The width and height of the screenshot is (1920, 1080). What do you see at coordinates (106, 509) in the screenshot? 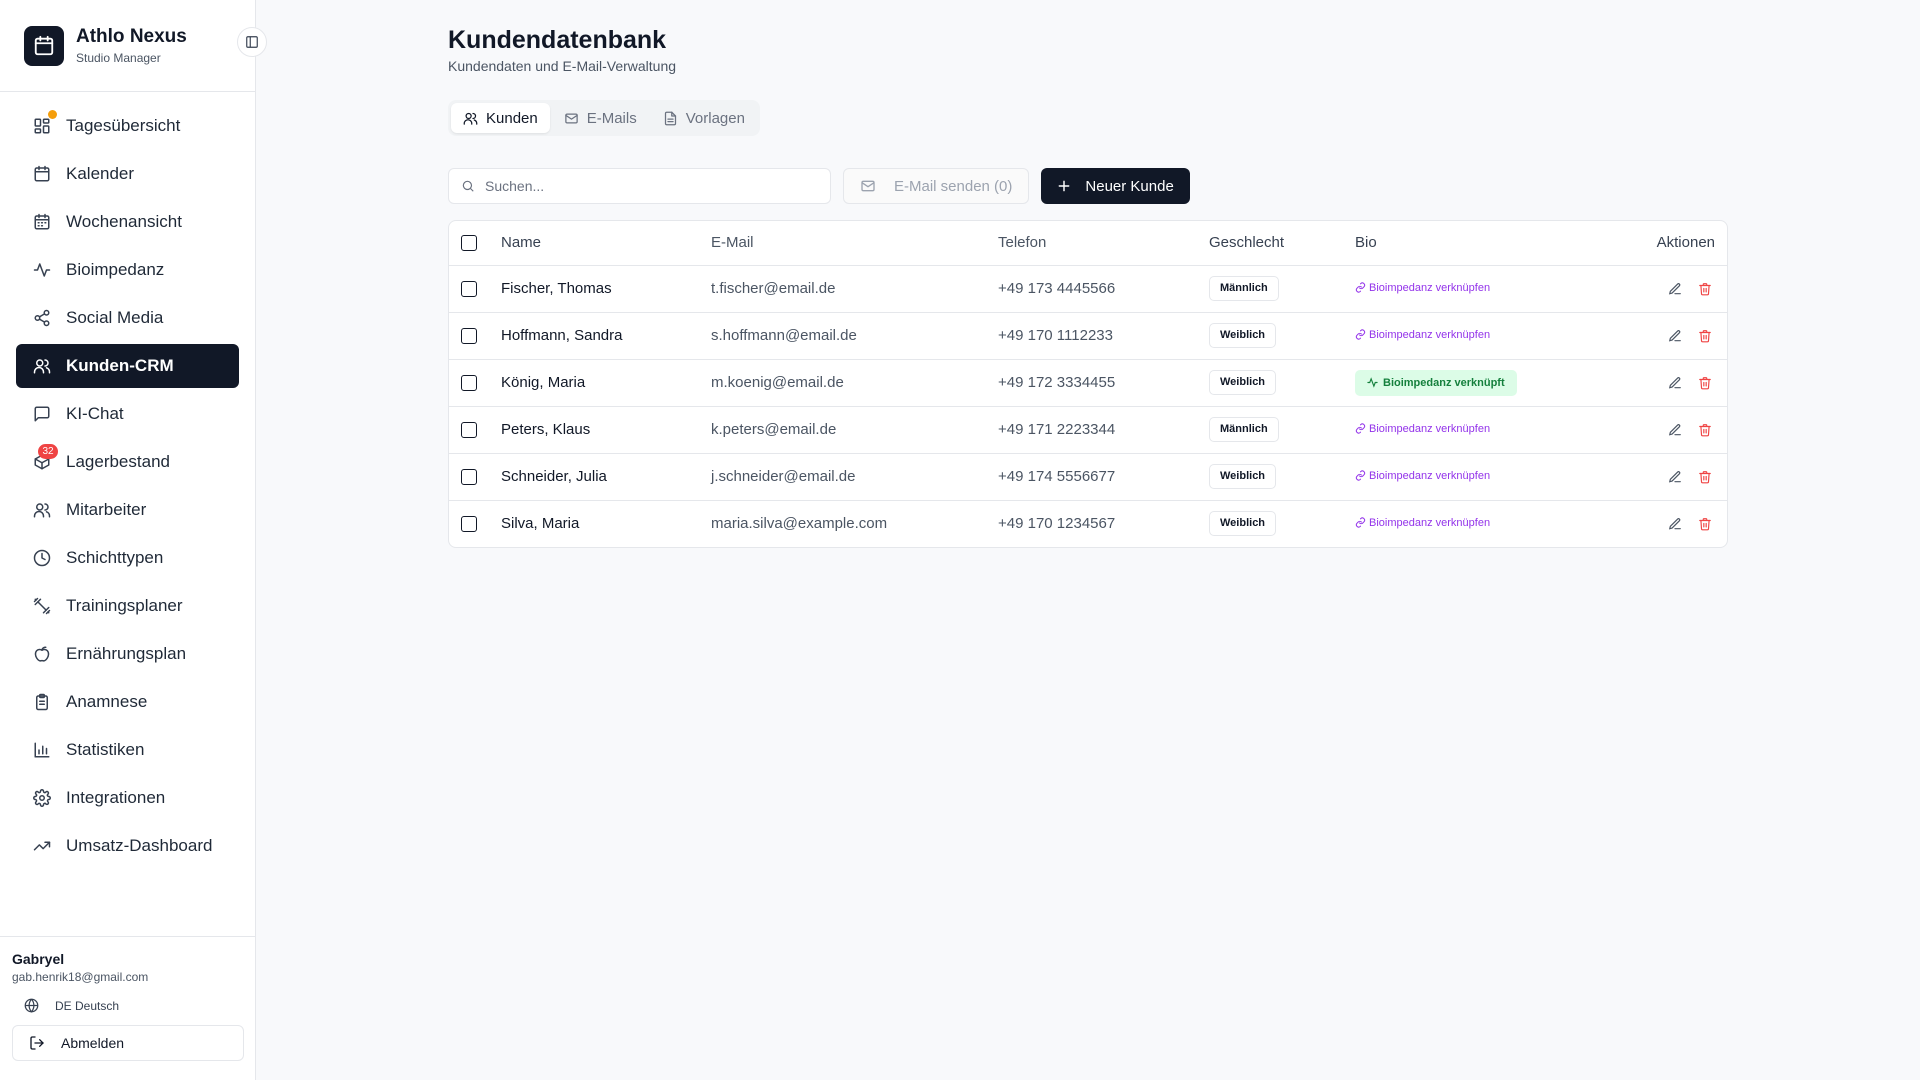
I see `sidebar-item-label: Mitarbeiter` at bounding box center [106, 509].